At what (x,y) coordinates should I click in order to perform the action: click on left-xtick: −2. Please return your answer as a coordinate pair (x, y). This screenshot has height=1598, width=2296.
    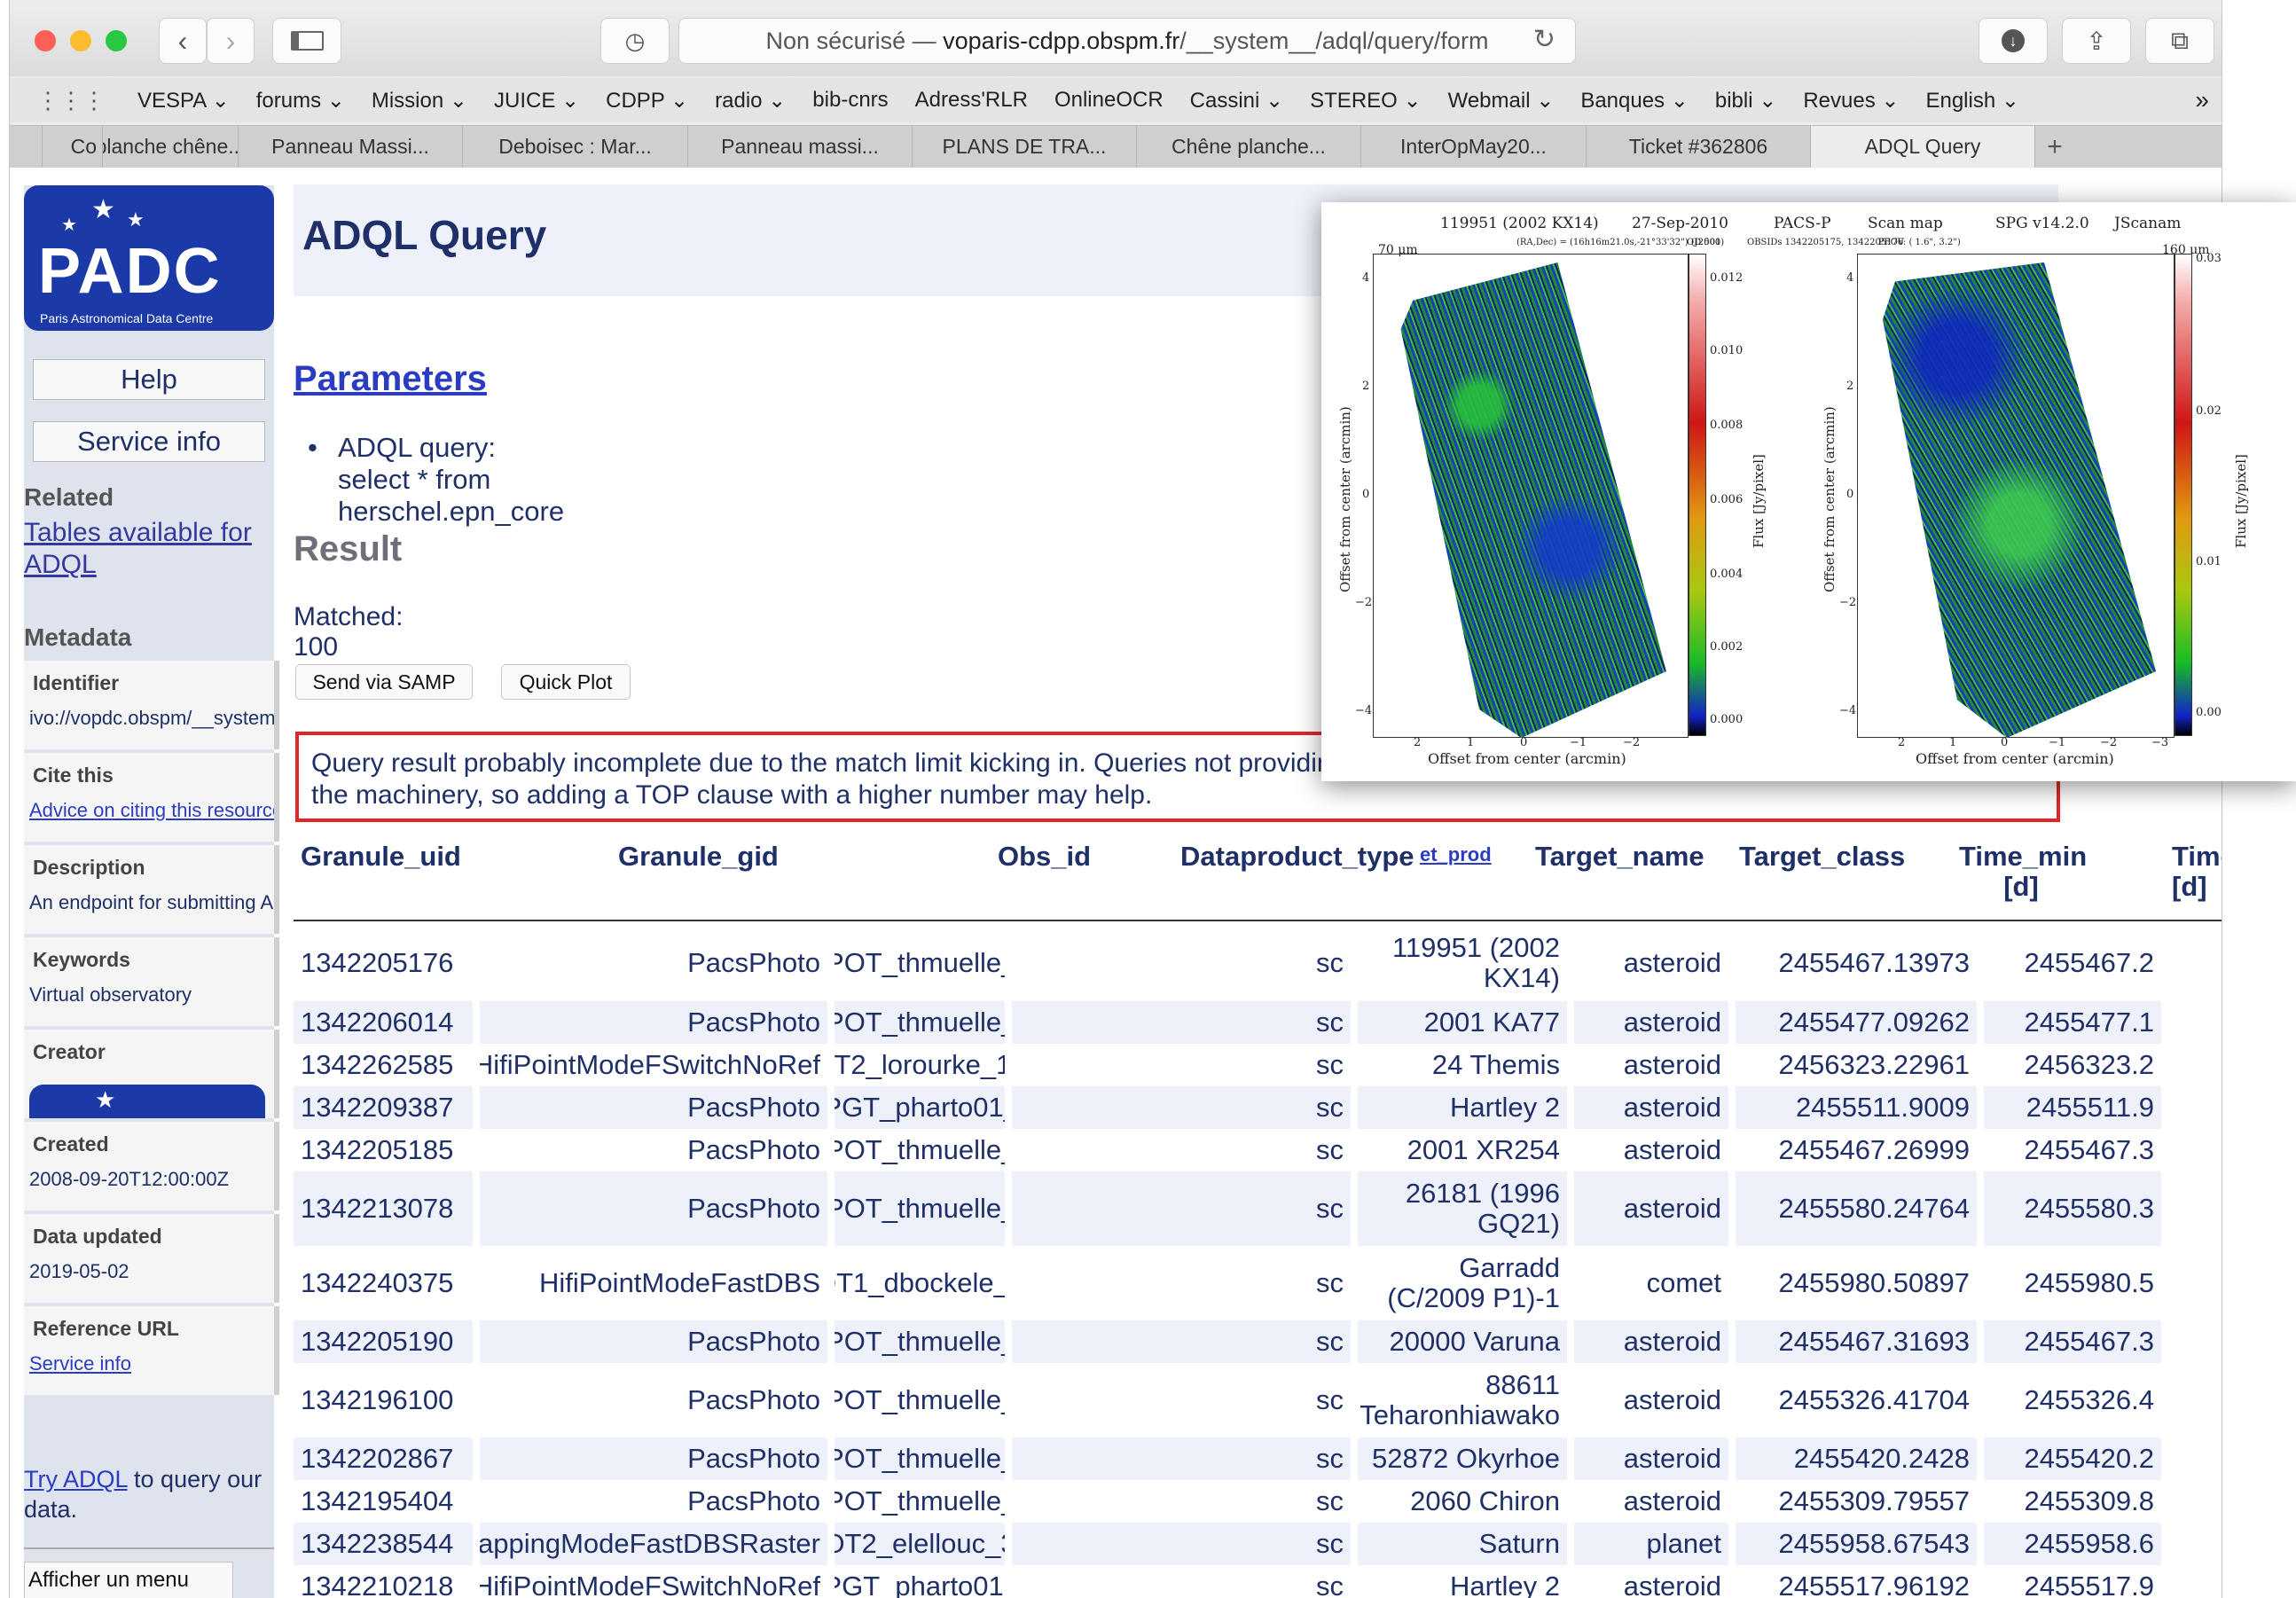
    Looking at the image, I should click on (1632, 742).